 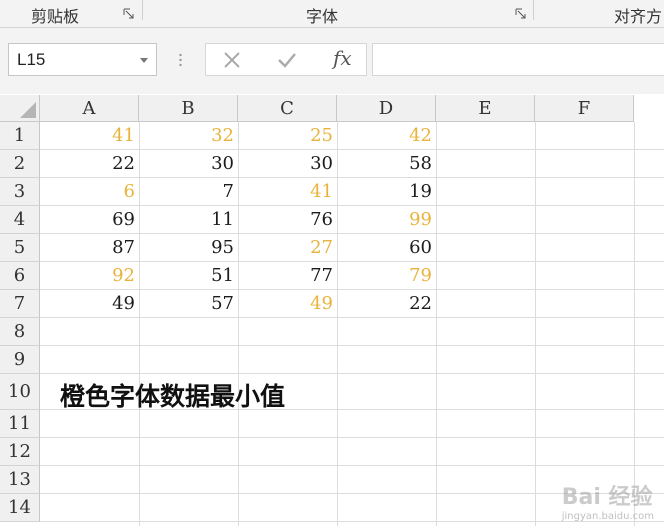 I want to click on chevron-down-icon, so click(x=144, y=60).